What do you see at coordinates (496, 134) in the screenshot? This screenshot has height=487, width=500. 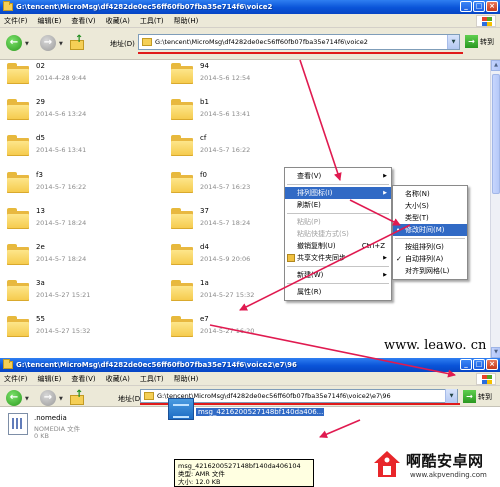 I see `scroll-thumb` at bounding box center [496, 134].